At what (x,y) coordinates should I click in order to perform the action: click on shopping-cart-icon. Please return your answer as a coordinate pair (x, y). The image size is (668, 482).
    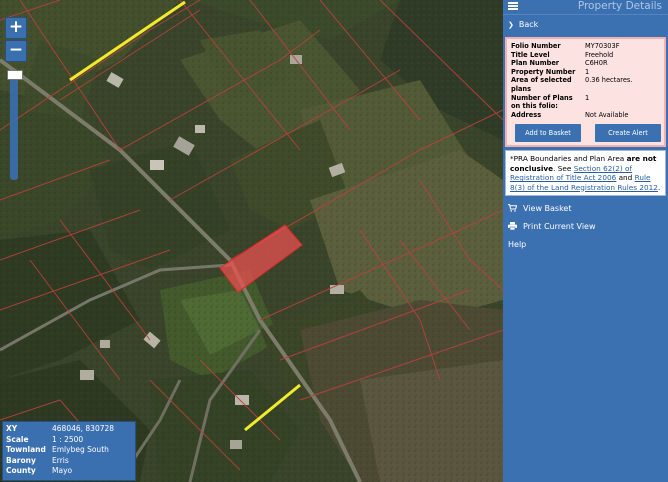
    Looking at the image, I should click on (513, 208).